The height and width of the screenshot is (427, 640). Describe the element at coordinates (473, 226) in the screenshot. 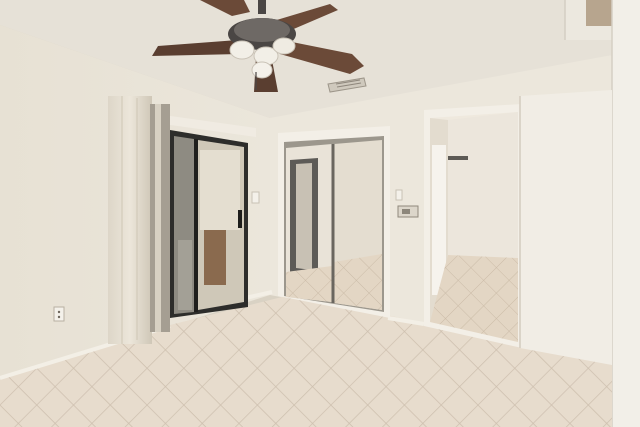

I see `open-doorway` at that location.